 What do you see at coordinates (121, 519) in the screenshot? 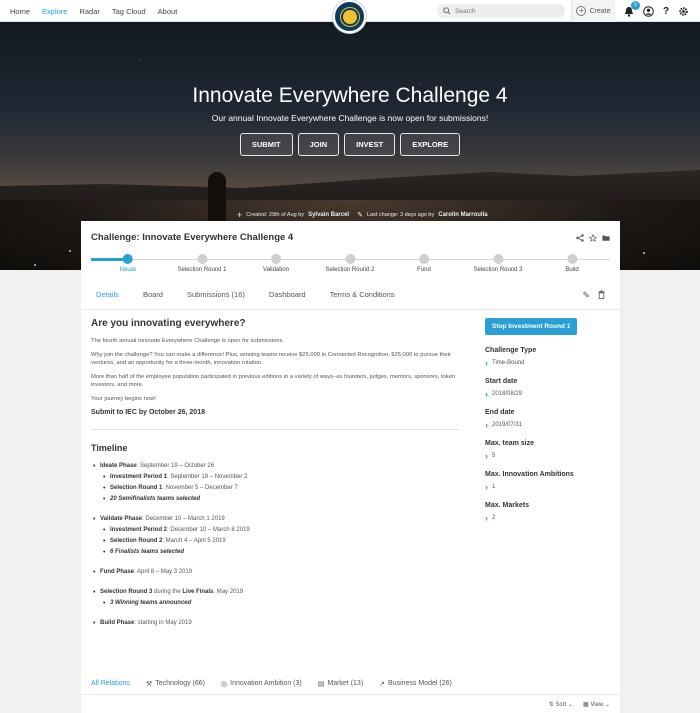
I see `phase-name: Validate Phase` at bounding box center [121, 519].